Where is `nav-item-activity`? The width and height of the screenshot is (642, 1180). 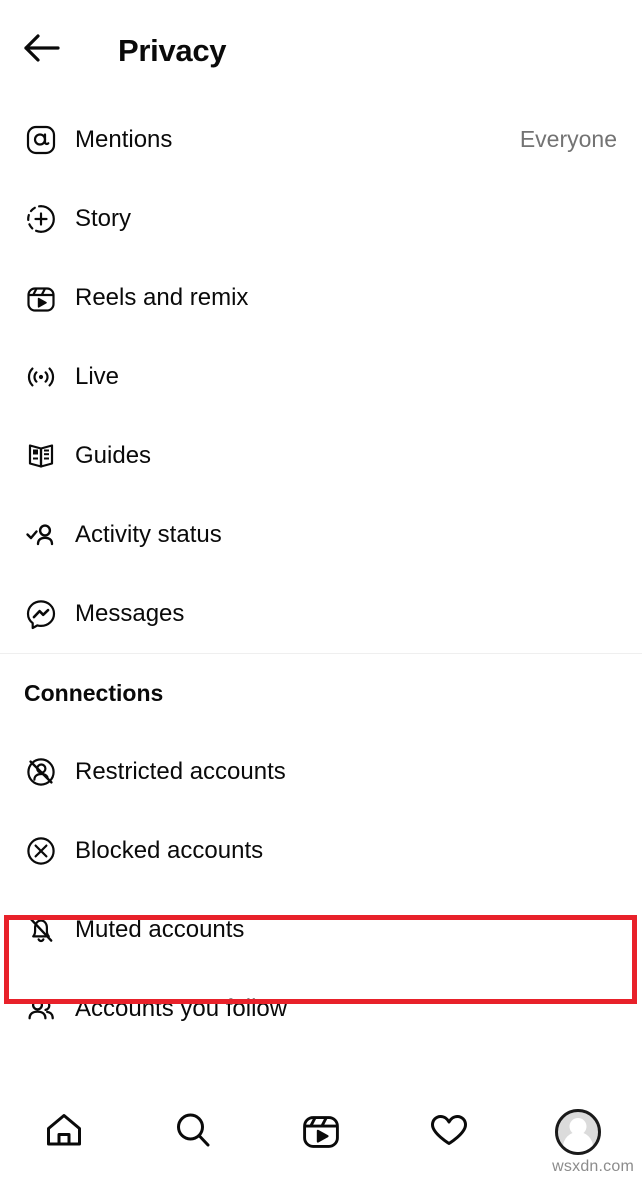 nav-item-activity is located at coordinates (449, 1132).